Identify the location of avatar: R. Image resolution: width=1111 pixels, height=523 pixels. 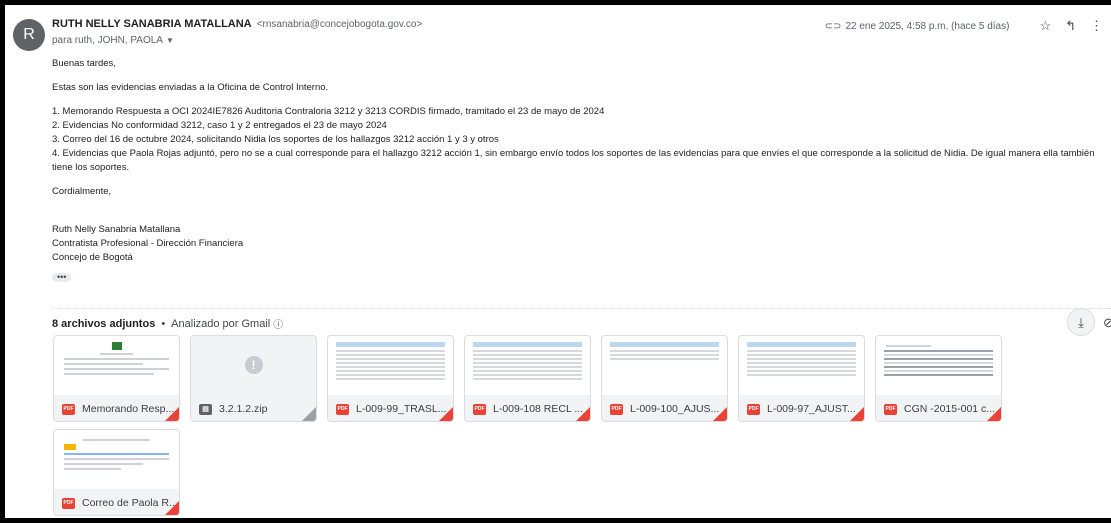
(29, 35).